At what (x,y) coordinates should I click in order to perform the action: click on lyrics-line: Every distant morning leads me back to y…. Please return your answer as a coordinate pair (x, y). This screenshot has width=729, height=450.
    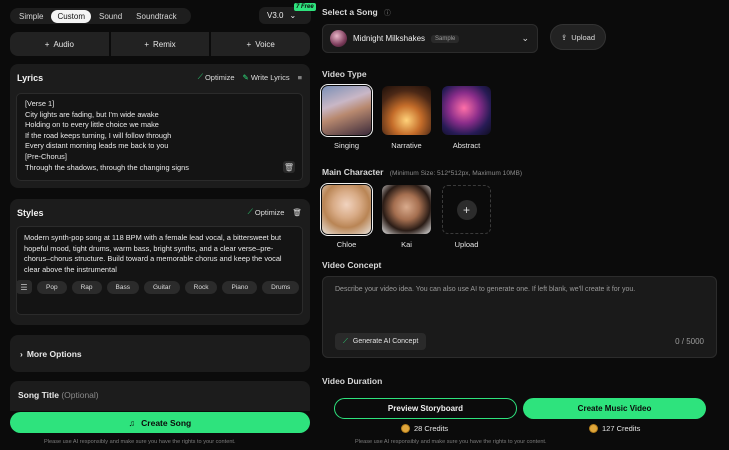
    Looking at the image, I should click on (97, 146).